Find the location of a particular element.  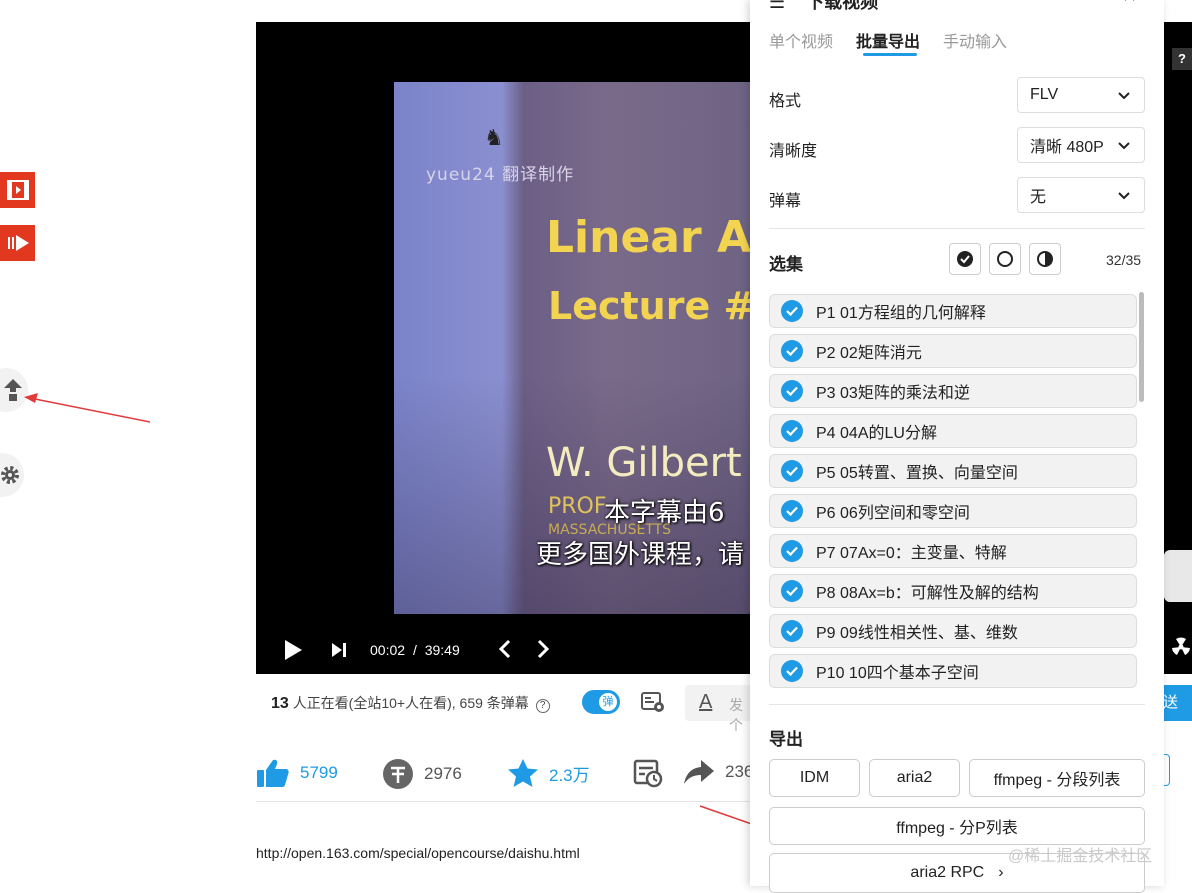

episode-item: P5 05转置、置换、向量空间 is located at coordinates (953, 471).